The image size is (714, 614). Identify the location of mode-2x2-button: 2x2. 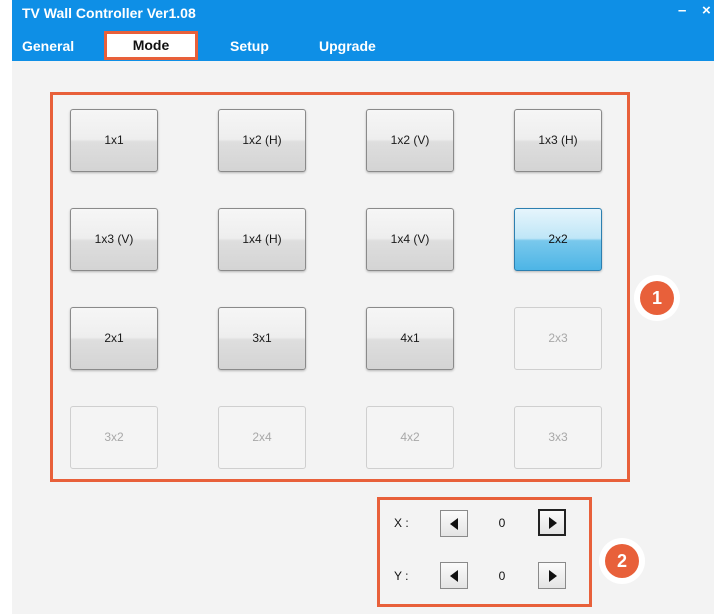
(558, 239).